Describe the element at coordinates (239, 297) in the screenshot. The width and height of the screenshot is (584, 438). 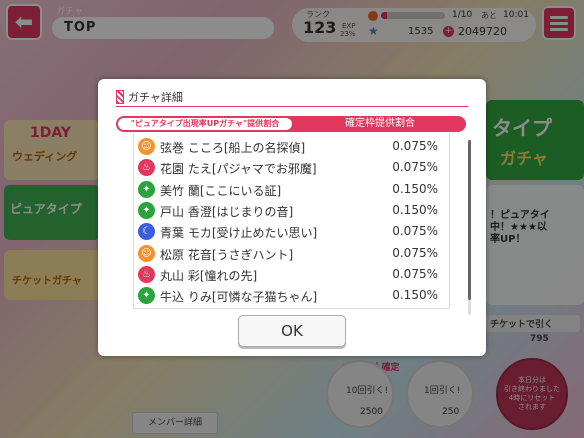
I see `member-name: 牛込 りみ[可憐な子猫ちゃん]` at that location.